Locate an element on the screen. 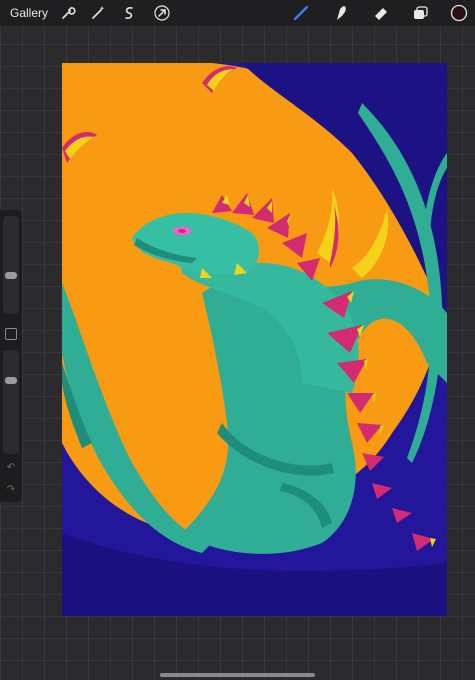 This screenshot has height=680, width=475. brush-size-slider is located at coordinates (11, 265).